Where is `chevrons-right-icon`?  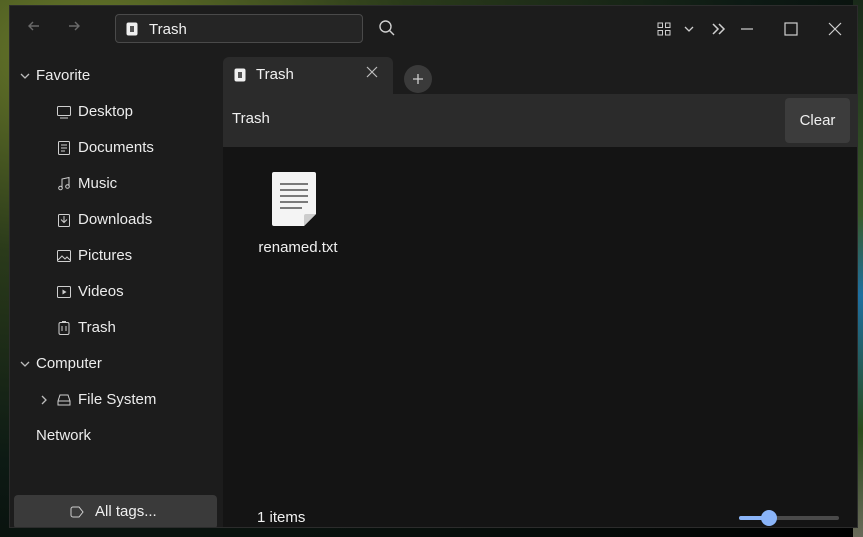 chevrons-right-icon is located at coordinates (719, 29).